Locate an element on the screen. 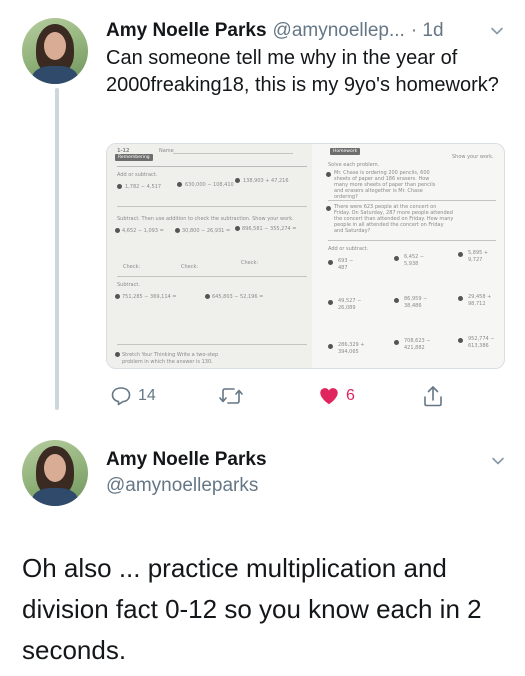 This screenshot has width=525, height=676. retweet-button is located at coordinates (234, 396).